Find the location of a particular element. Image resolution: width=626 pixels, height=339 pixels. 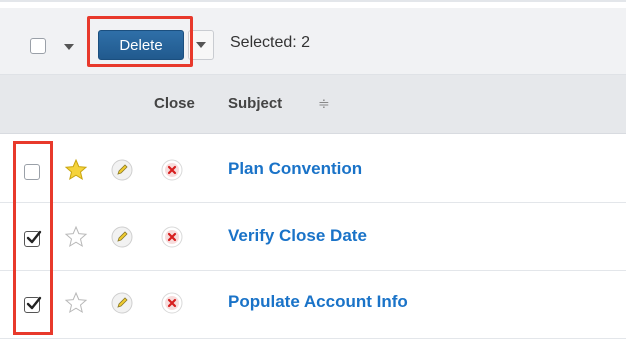

subject-link: Verify Close Date is located at coordinates (297, 236).